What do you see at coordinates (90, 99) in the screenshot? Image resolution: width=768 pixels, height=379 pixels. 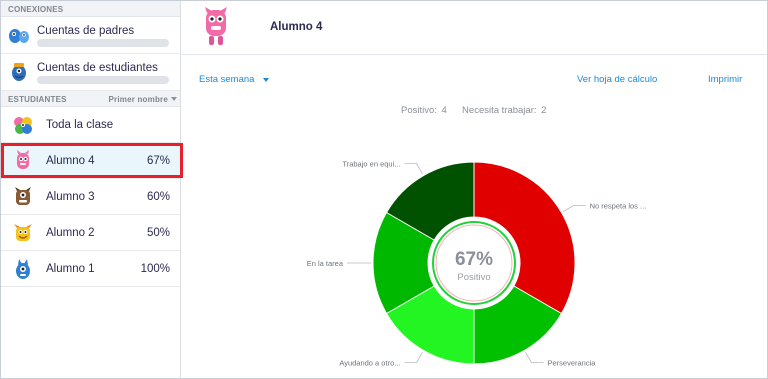 I see `students-header: ESTUDIANTES Primer nombre` at bounding box center [90, 99].